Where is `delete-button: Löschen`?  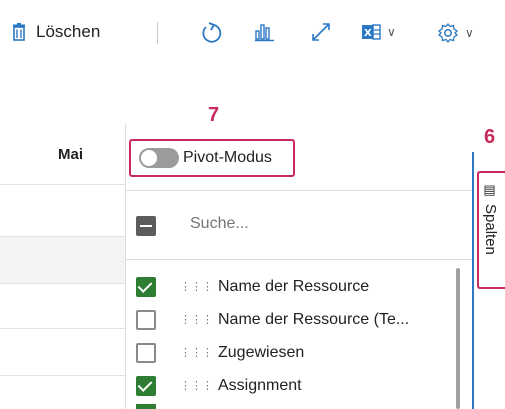
delete-button: Löschen is located at coordinates (56, 32).